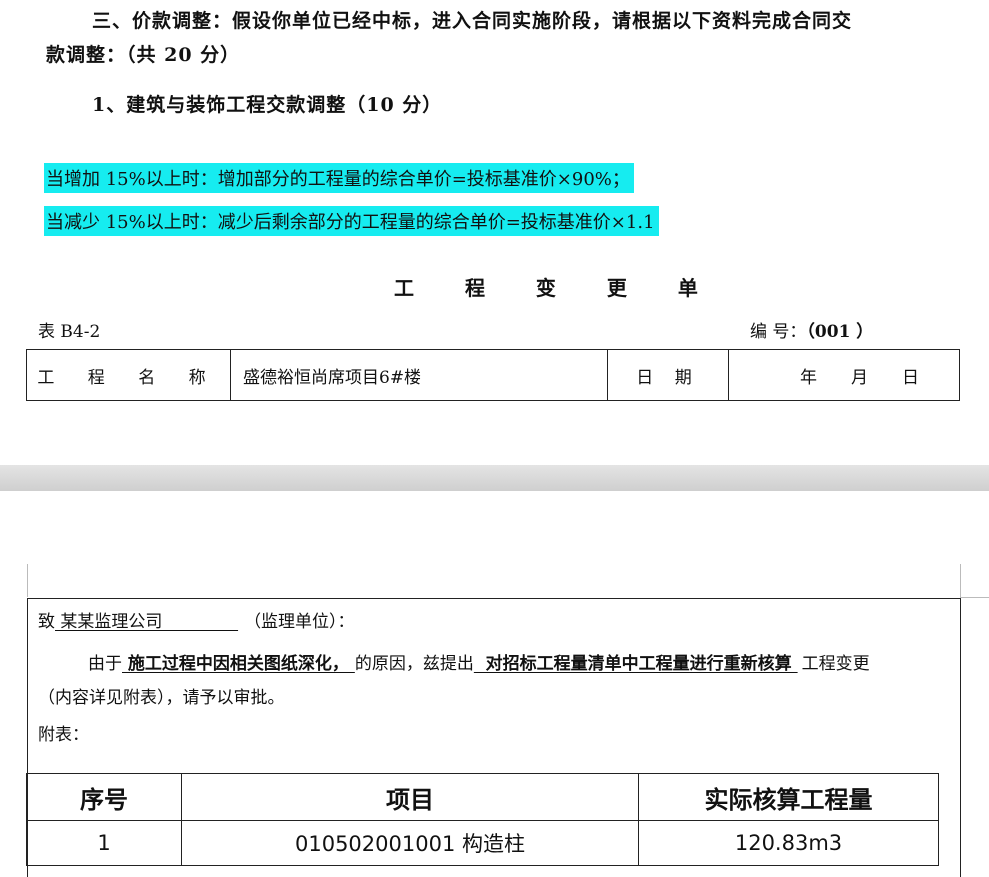  What do you see at coordinates (143, 55) in the screenshot?
I see `section-heading-line2: 款调整：（共 20 分）` at bounding box center [143, 55].